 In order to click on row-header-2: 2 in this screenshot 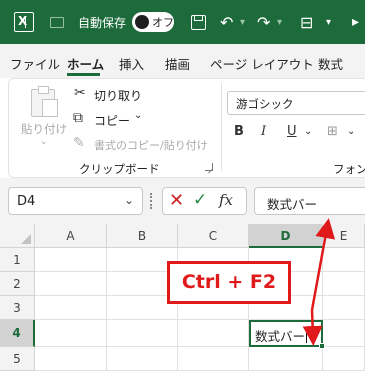, I will do `click(17, 284)`.